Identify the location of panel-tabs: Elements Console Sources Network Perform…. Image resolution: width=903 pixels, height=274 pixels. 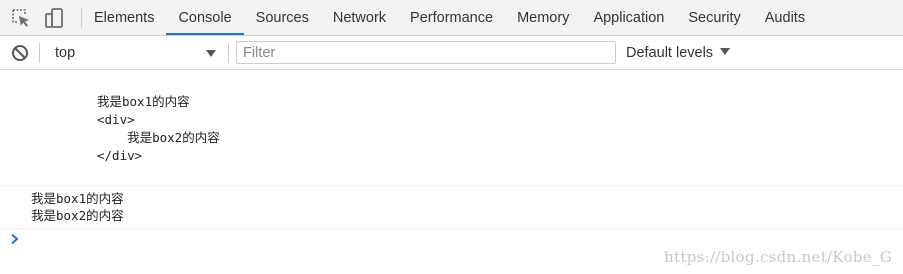
(449, 17).